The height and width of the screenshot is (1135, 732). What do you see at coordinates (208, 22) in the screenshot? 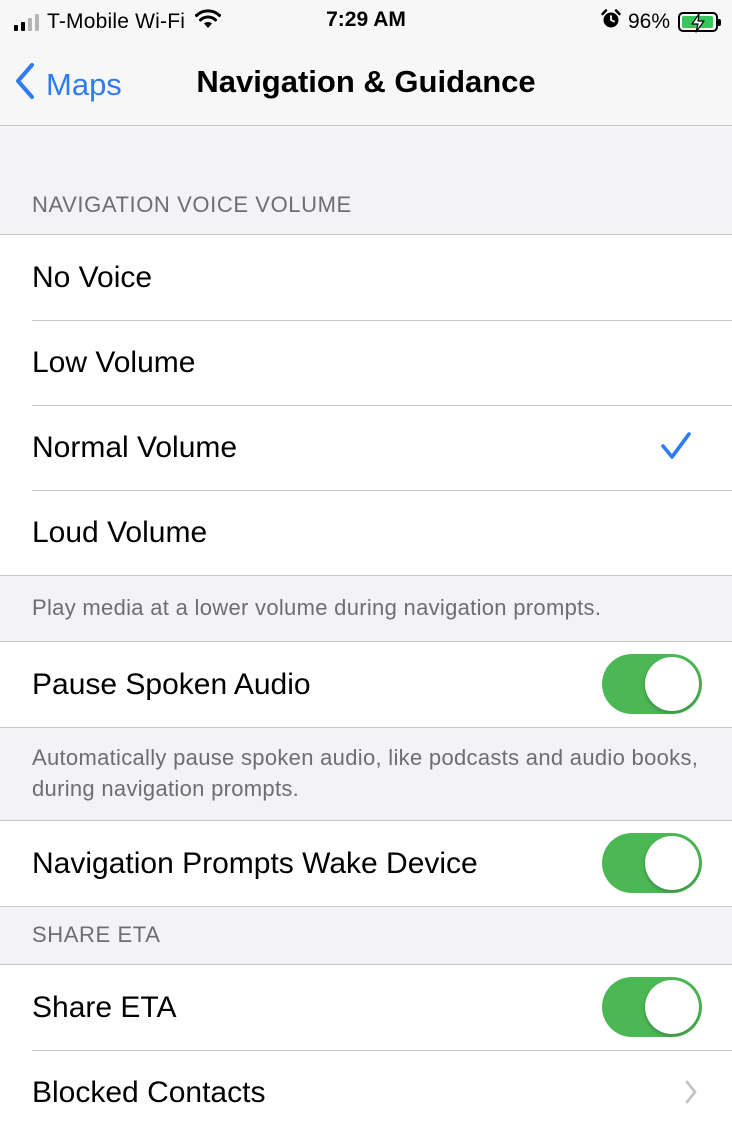
I see `wifi-icon` at bounding box center [208, 22].